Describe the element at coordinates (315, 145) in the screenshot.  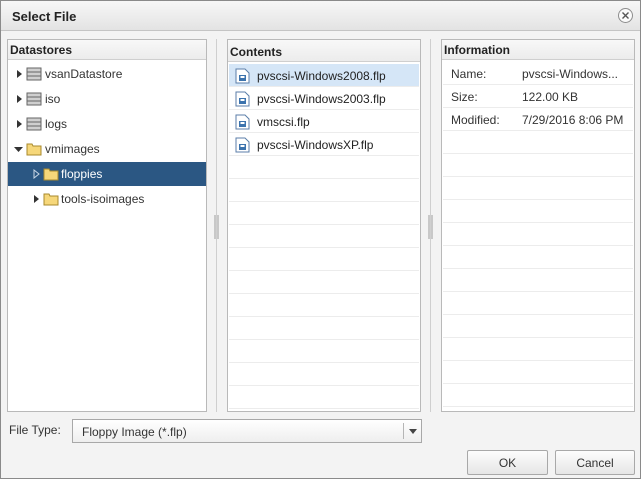
I see `file-label: pvscsi-WindowsXP.flp` at that location.